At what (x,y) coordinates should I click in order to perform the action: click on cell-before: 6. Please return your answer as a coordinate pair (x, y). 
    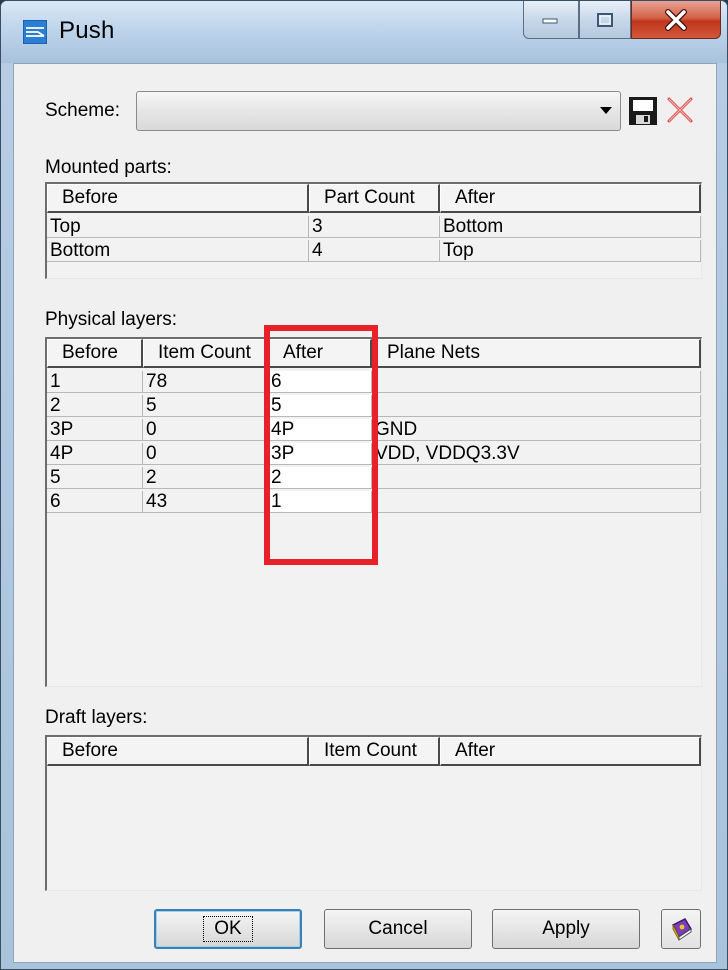
    Looking at the image, I should click on (95, 502).